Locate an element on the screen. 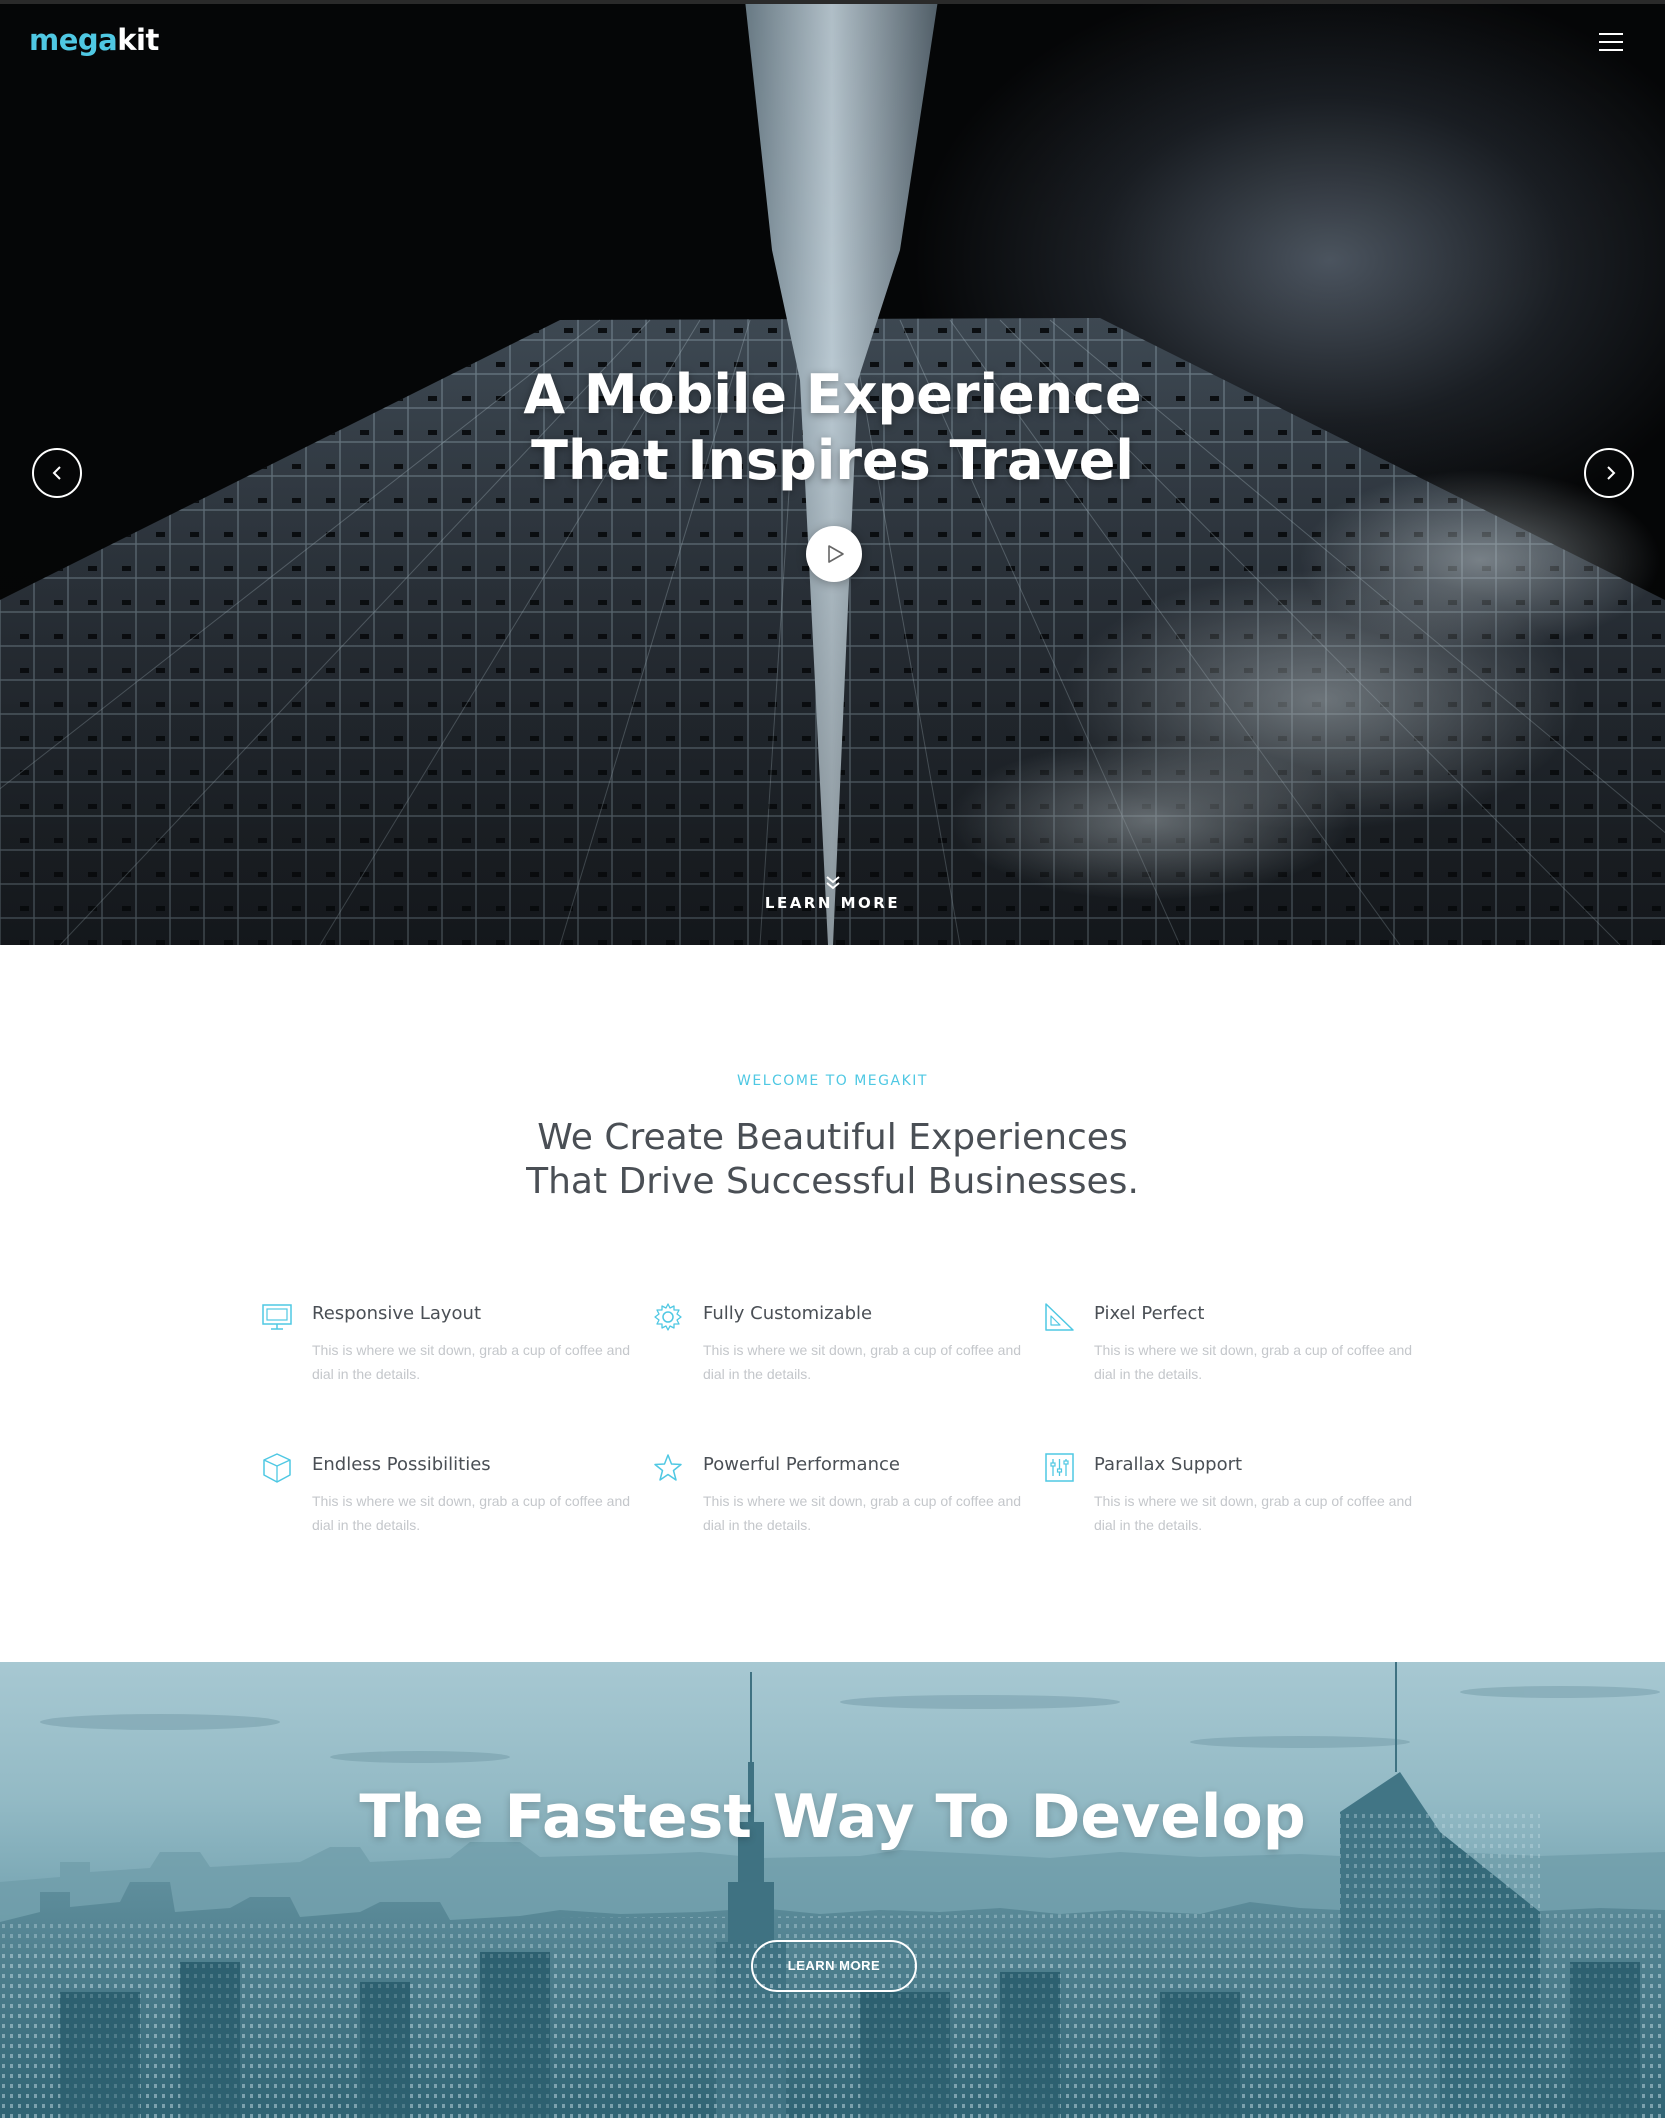  headline-line2: That Drive Successful Businesses. is located at coordinates (832, 1181).